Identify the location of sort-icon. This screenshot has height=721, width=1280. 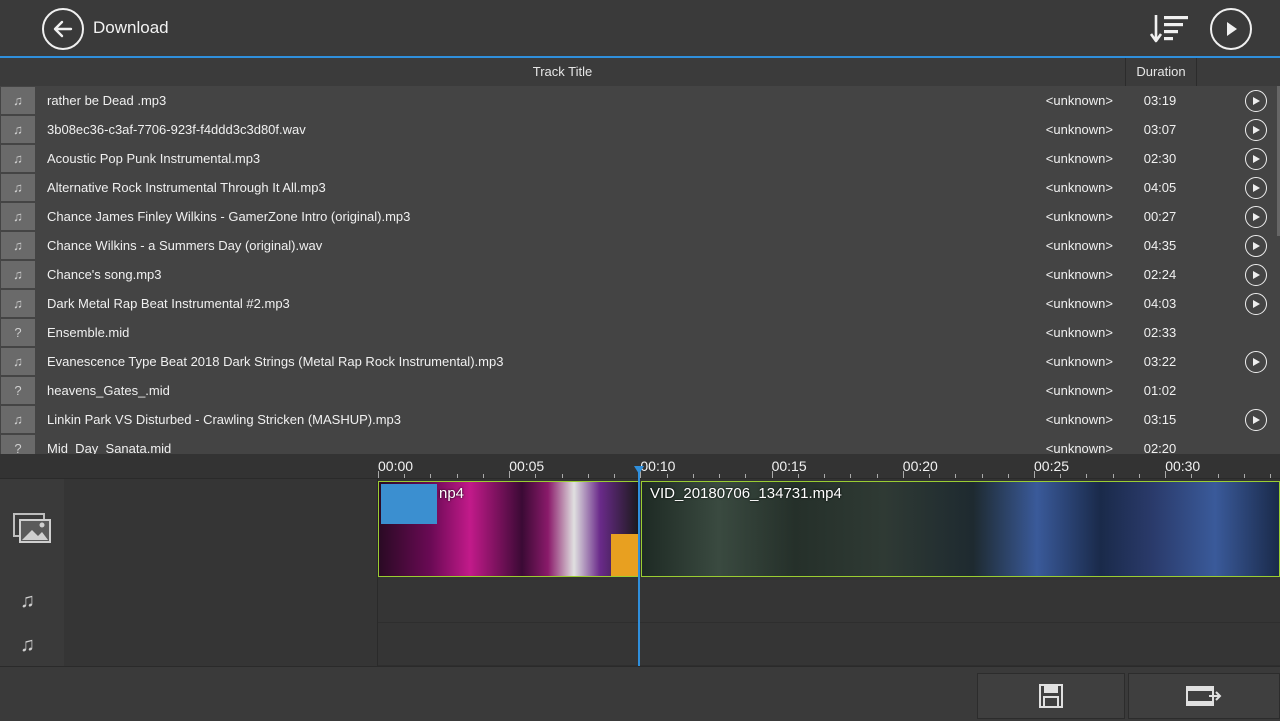
(1168, 29).